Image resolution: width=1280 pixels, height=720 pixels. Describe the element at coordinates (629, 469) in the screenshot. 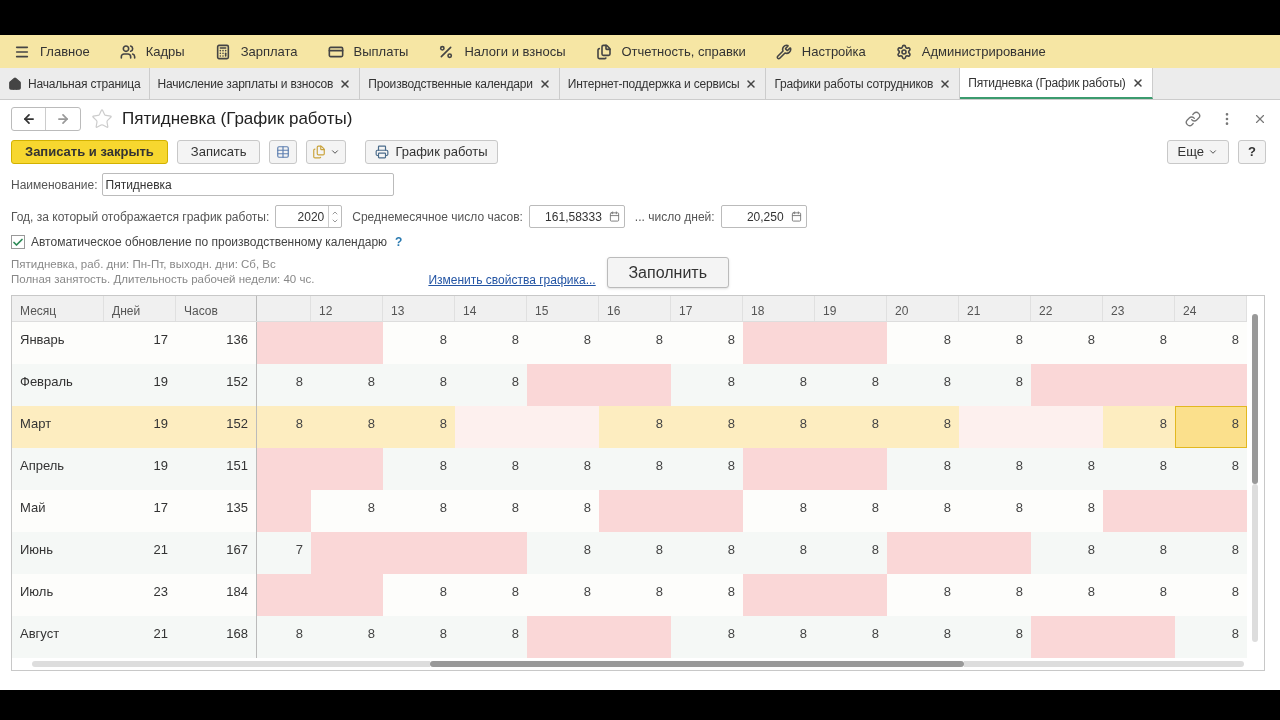

I see `table-row: Апрель 19 151 8 8 8 8 8 8 8 8 8 8` at that location.